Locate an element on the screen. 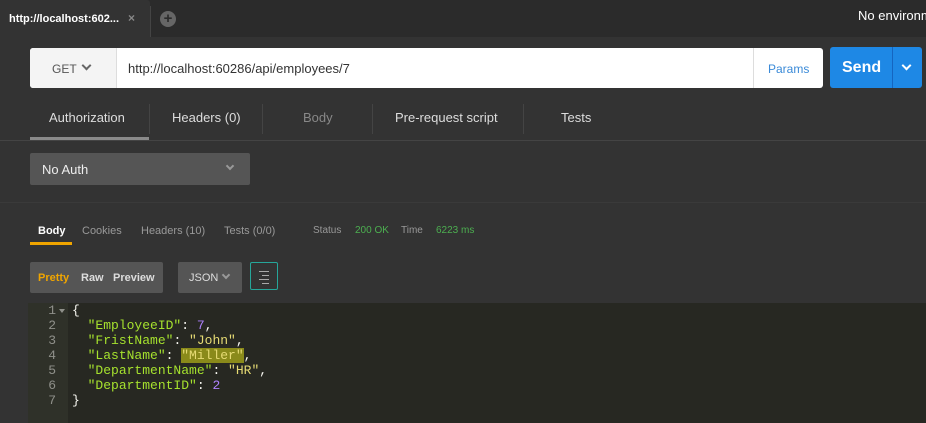  line-number: 1 is located at coordinates (52, 310).